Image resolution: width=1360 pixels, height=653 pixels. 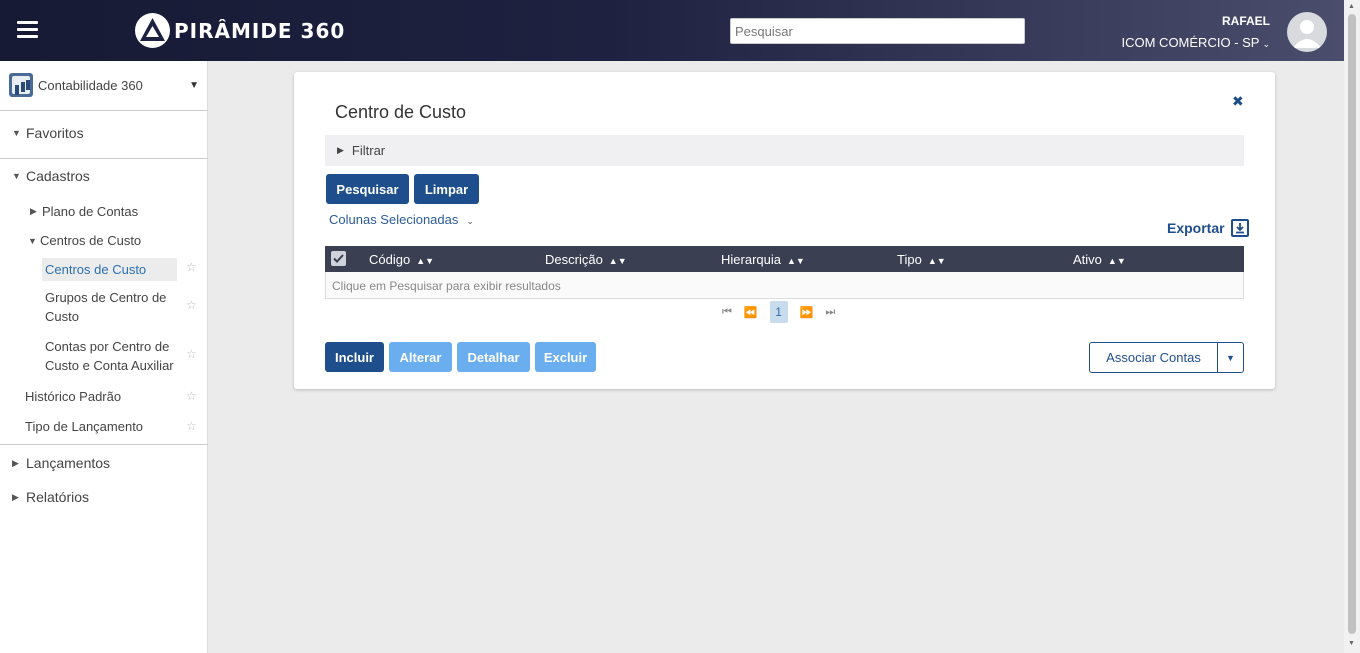 I want to click on sidebar-item-label: Centros de Custo, so click(x=91, y=240).